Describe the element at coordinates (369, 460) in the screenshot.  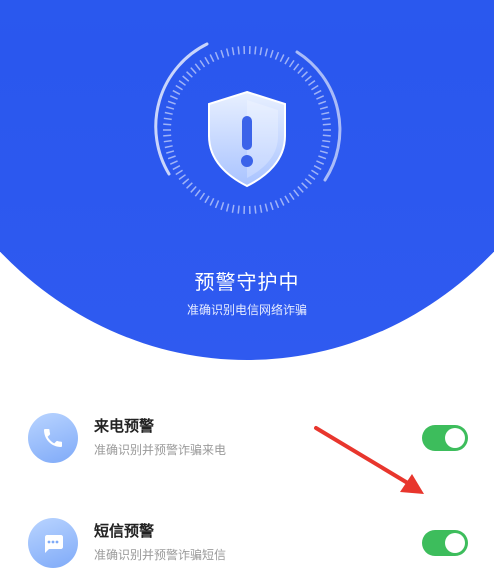
I see `annotation-arrow-icon` at that location.